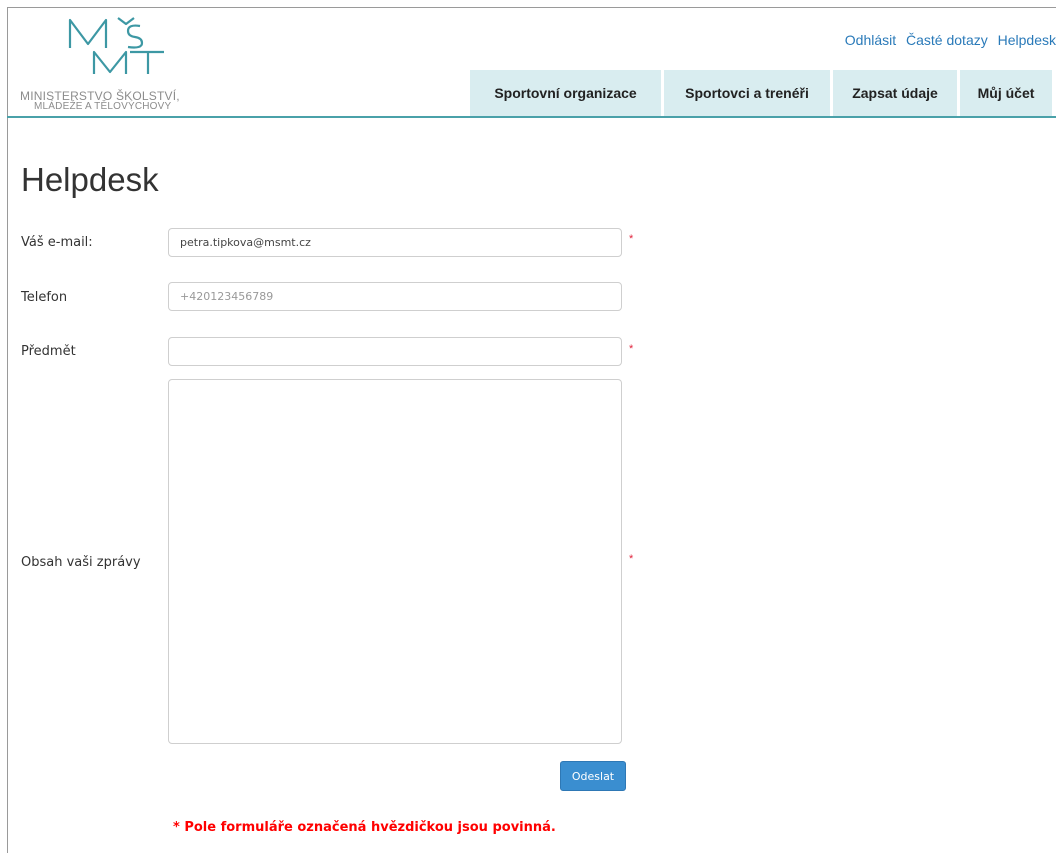 The width and height of the screenshot is (1056, 853). Describe the element at coordinates (48, 351) in the screenshot. I see `subject-label: Předmět` at that location.